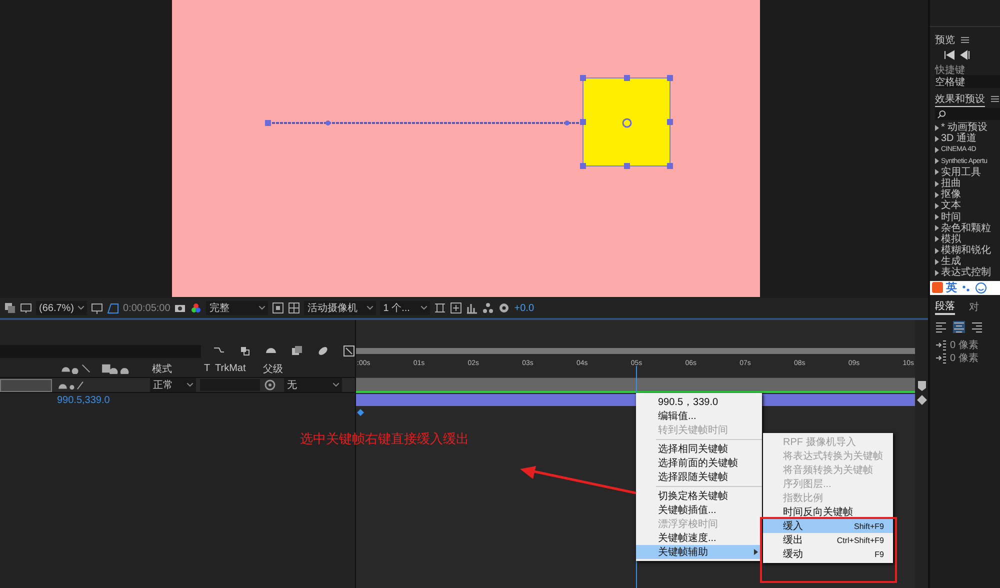  What do you see at coordinates (959, 138) in the screenshot?
I see `effect-category: 3D 通道` at bounding box center [959, 138].